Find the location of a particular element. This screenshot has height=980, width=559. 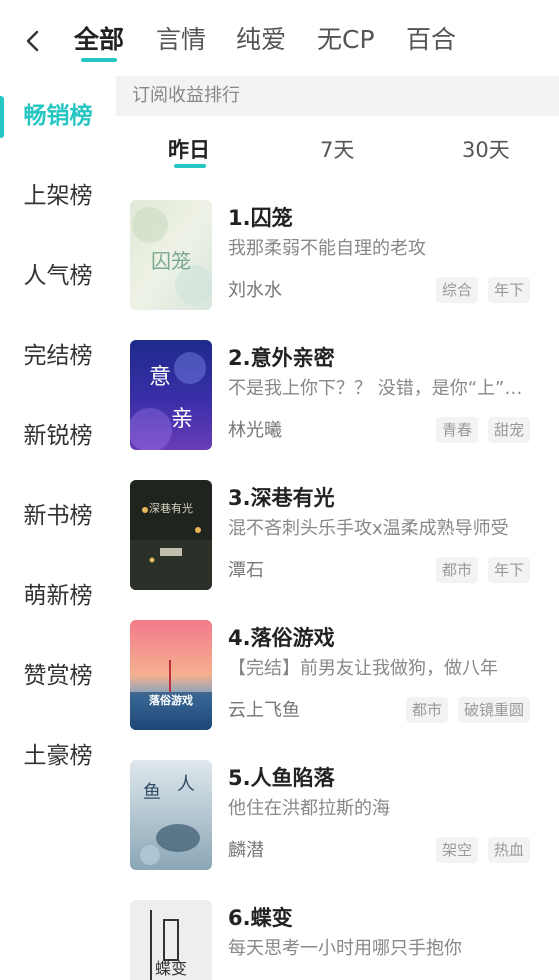

sidebar-item-popularity: 人气榜 is located at coordinates (58, 276).